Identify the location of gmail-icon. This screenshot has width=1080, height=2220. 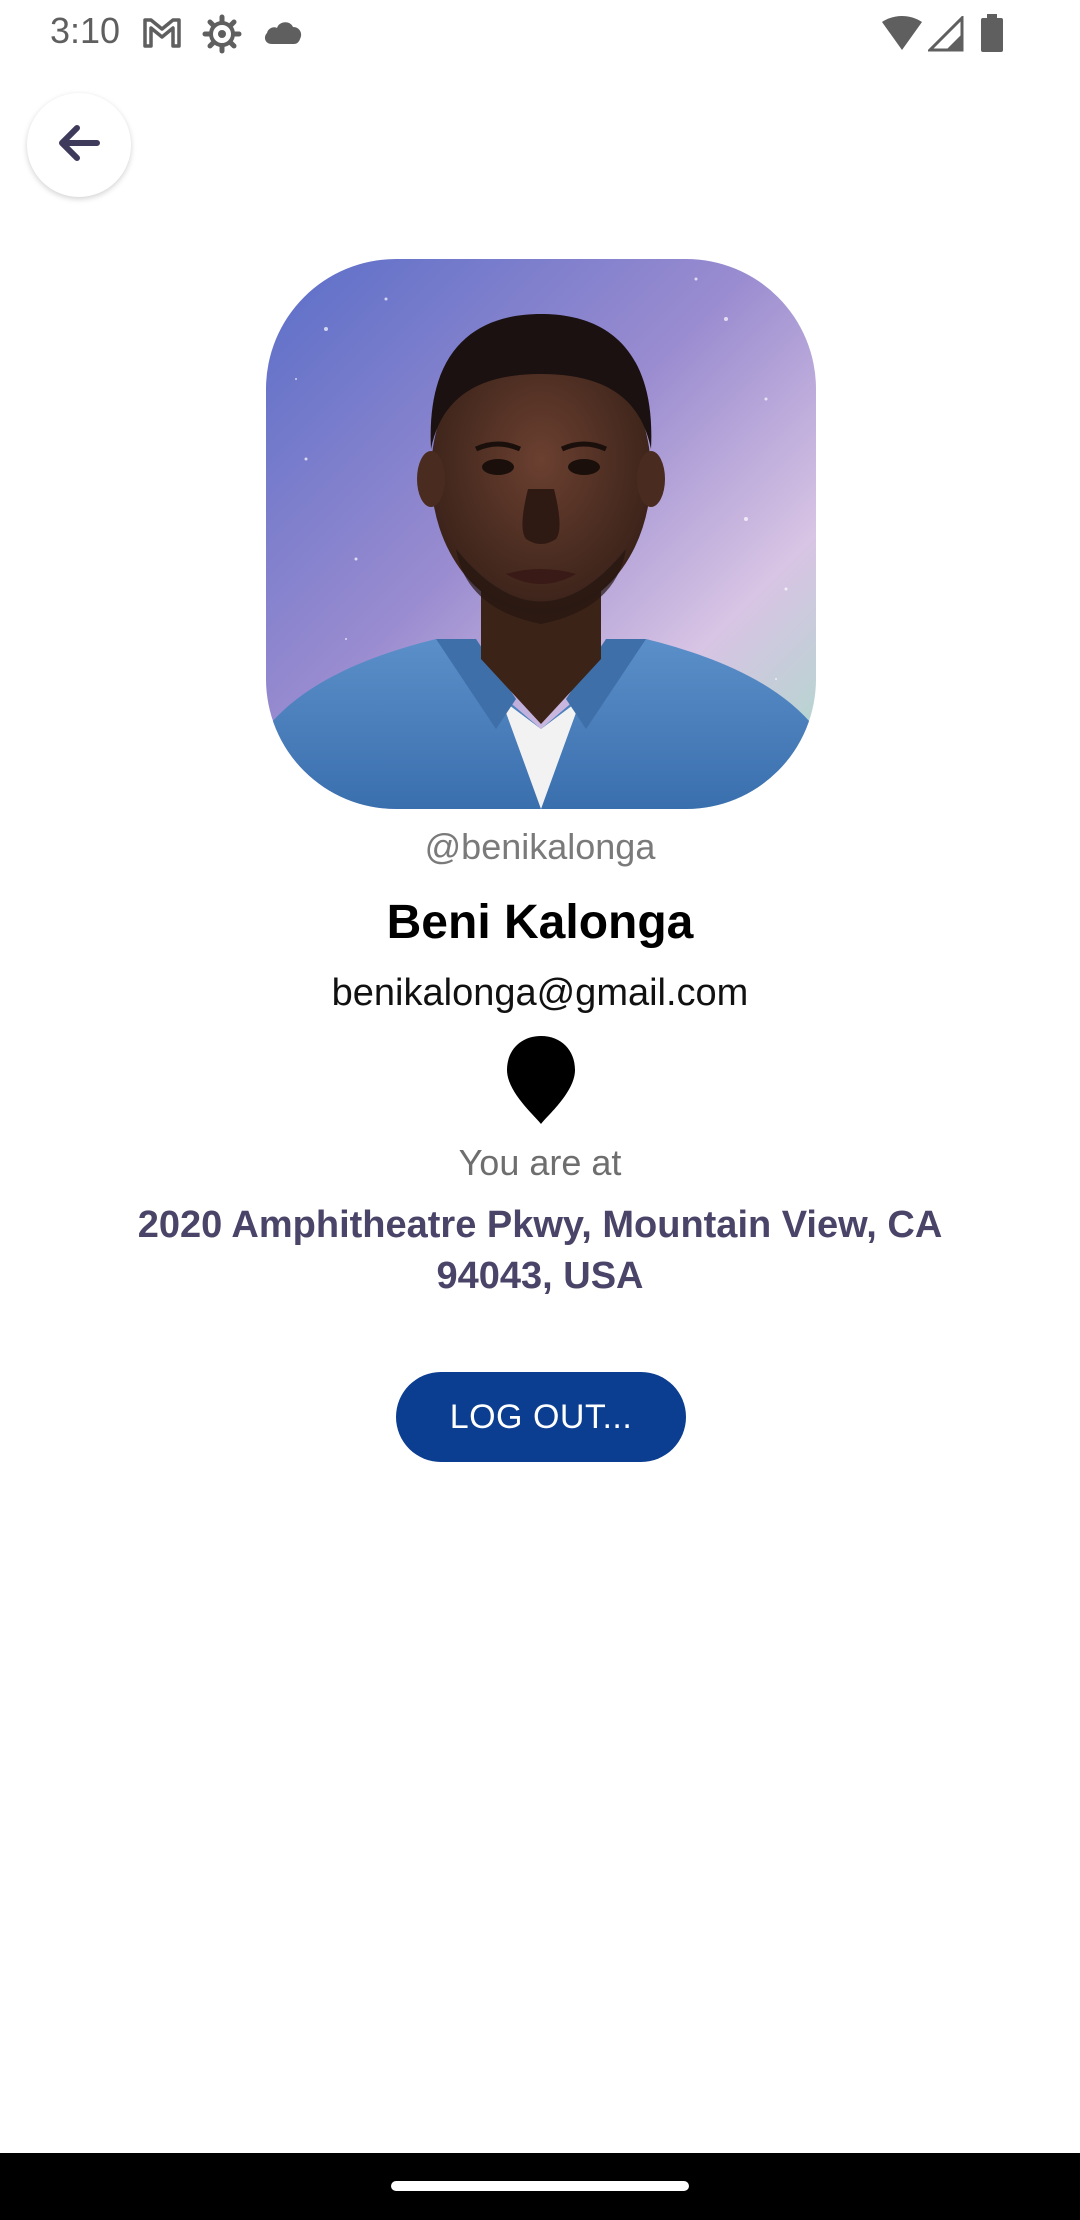
(162, 34).